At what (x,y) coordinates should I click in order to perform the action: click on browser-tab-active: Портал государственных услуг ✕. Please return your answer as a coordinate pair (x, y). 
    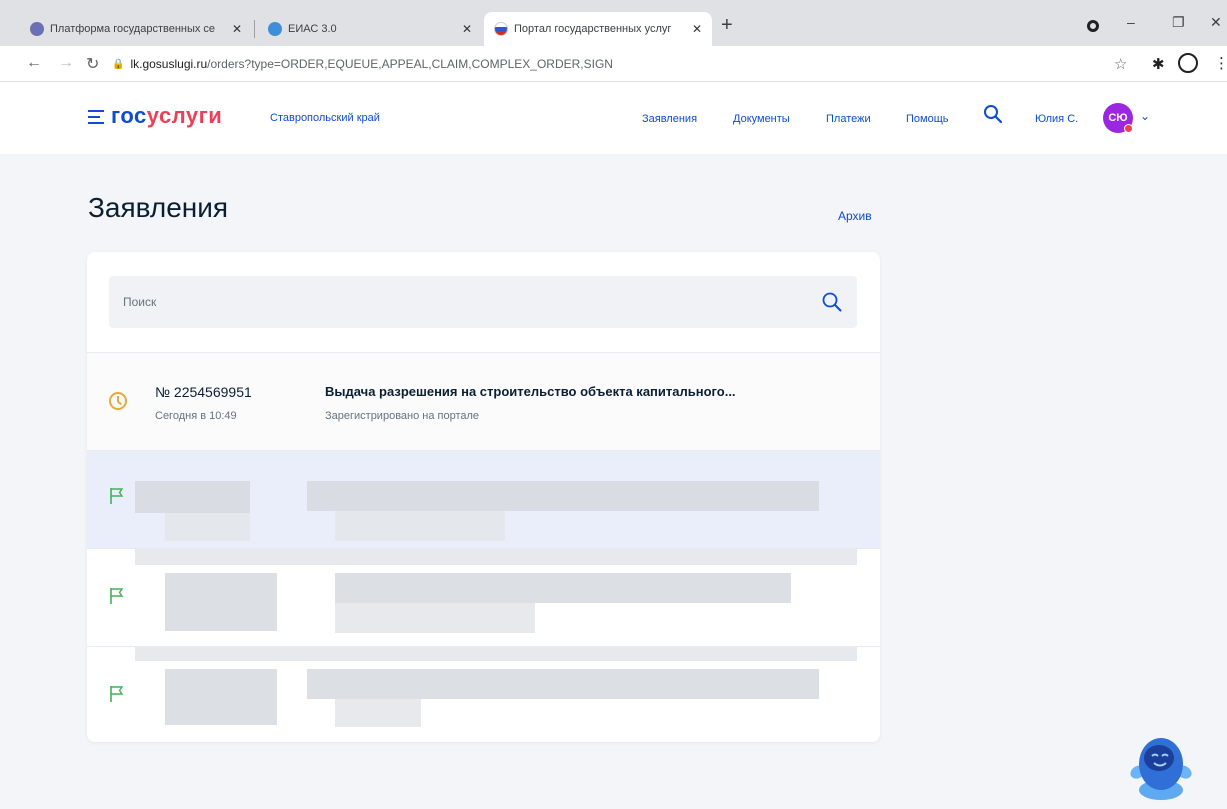
    Looking at the image, I should click on (598, 29).